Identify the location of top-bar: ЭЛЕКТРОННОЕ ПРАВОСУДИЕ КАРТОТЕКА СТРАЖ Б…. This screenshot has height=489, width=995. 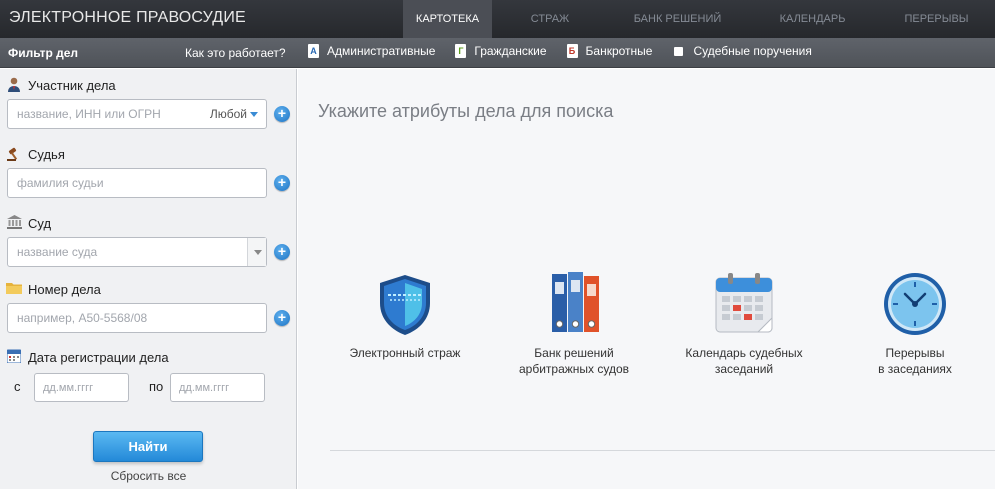
(497, 19).